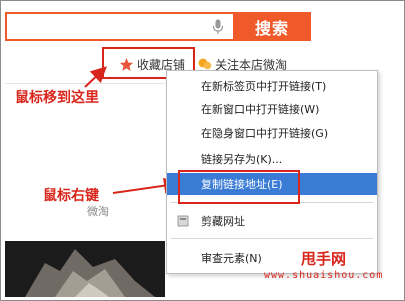 The height and width of the screenshot is (301, 405). I want to click on search-bar: 搜索, so click(158, 26).